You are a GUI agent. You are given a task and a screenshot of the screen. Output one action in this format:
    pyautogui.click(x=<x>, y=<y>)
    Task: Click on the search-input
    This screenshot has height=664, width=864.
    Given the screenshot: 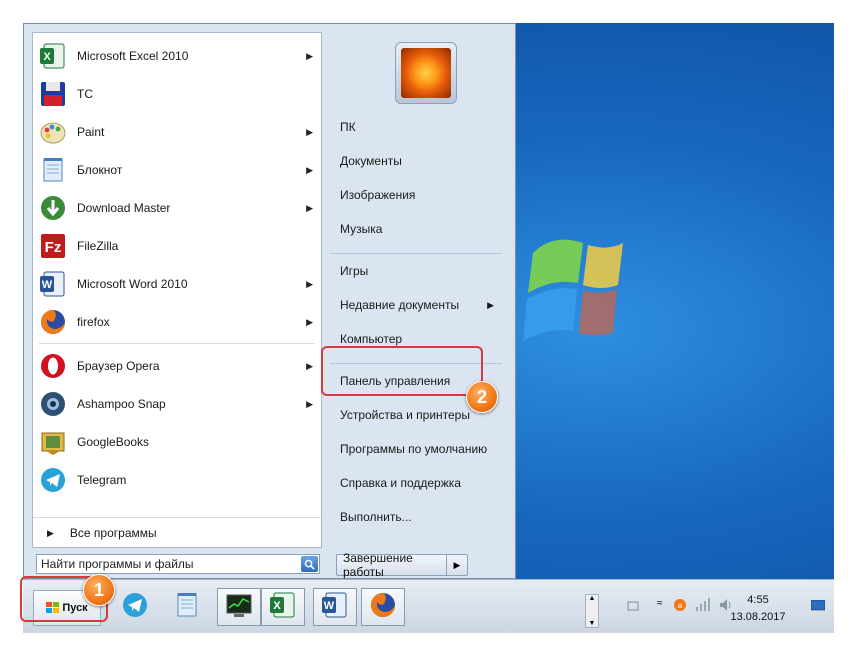 What is the action you would take?
    pyautogui.click(x=166, y=564)
    